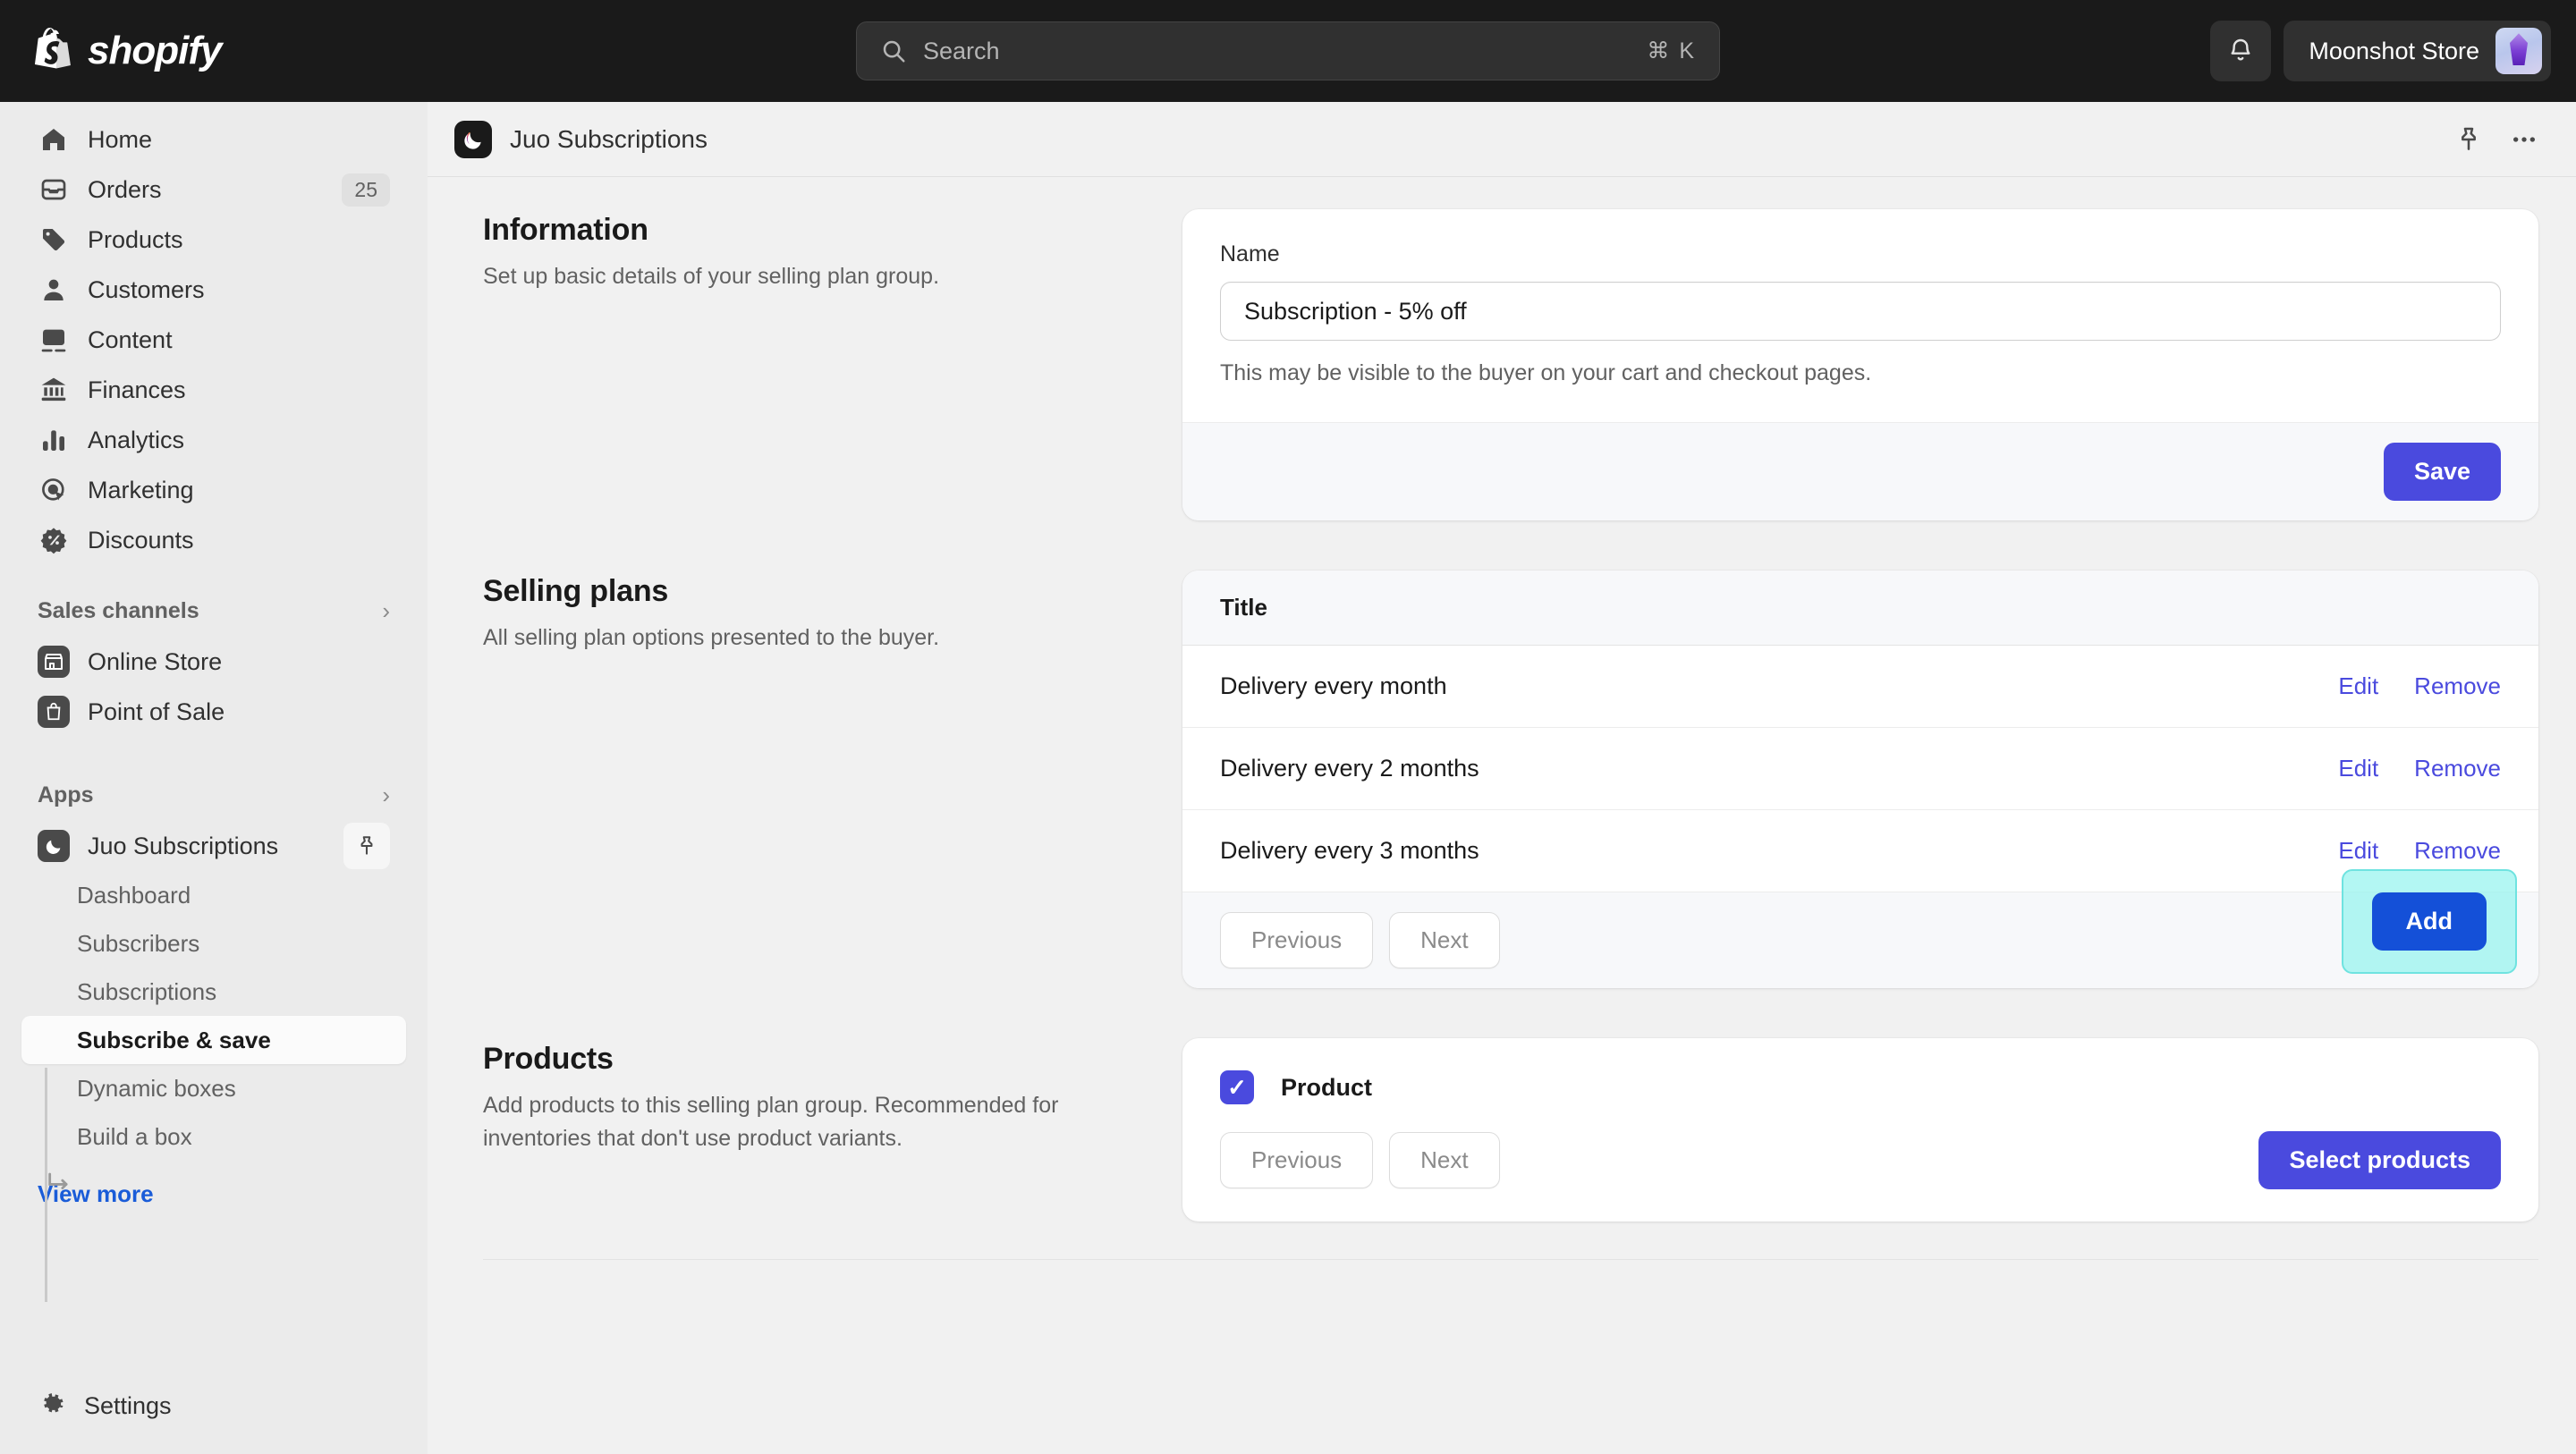 This screenshot has width=2576, height=1454. Describe the element at coordinates (120, 139) in the screenshot. I see `sidebar-label: Home` at that location.